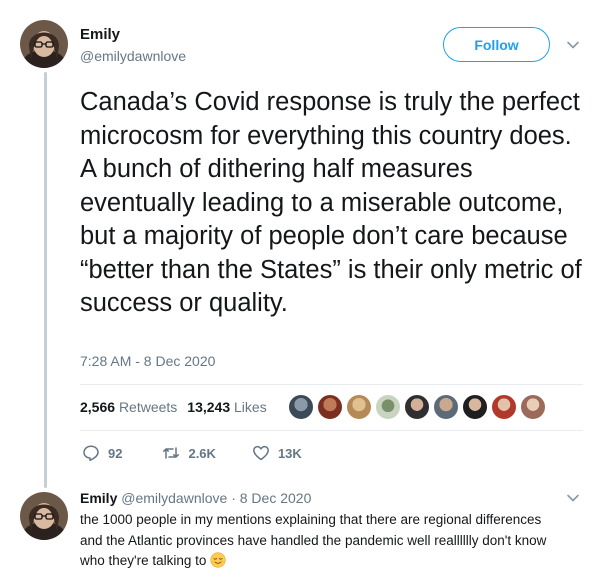 This screenshot has height=578, width=598. I want to click on tweet-stats: 2,566 Retweets 13,243 Likes, so click(173, 407).